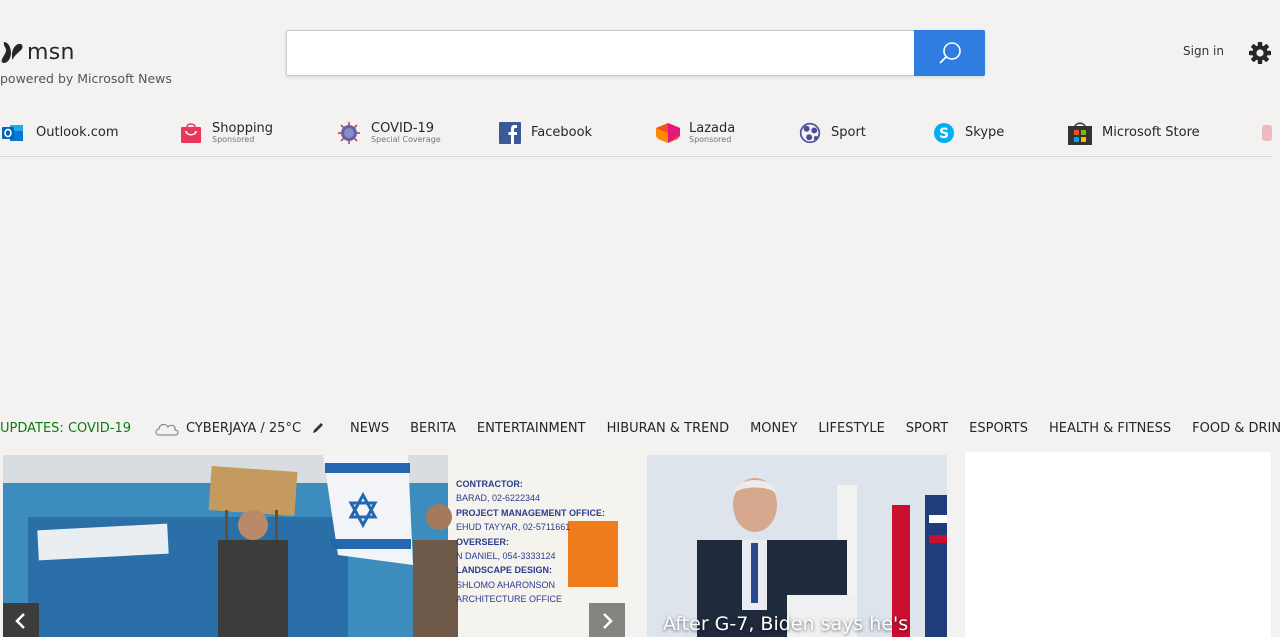 This screenshot has height=637, width=1280. Describe the element at coordinates (318, 428) in the screenshot. I see `pencil-icon` at that location.